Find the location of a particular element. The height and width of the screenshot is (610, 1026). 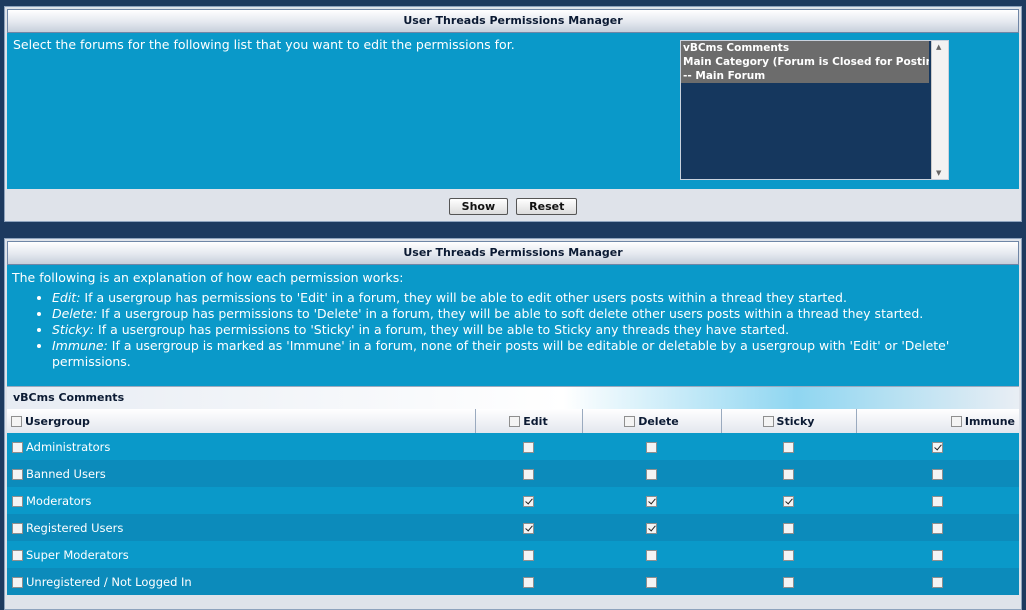

usergroup-name: Administrators is located at coordinates (68, 446).